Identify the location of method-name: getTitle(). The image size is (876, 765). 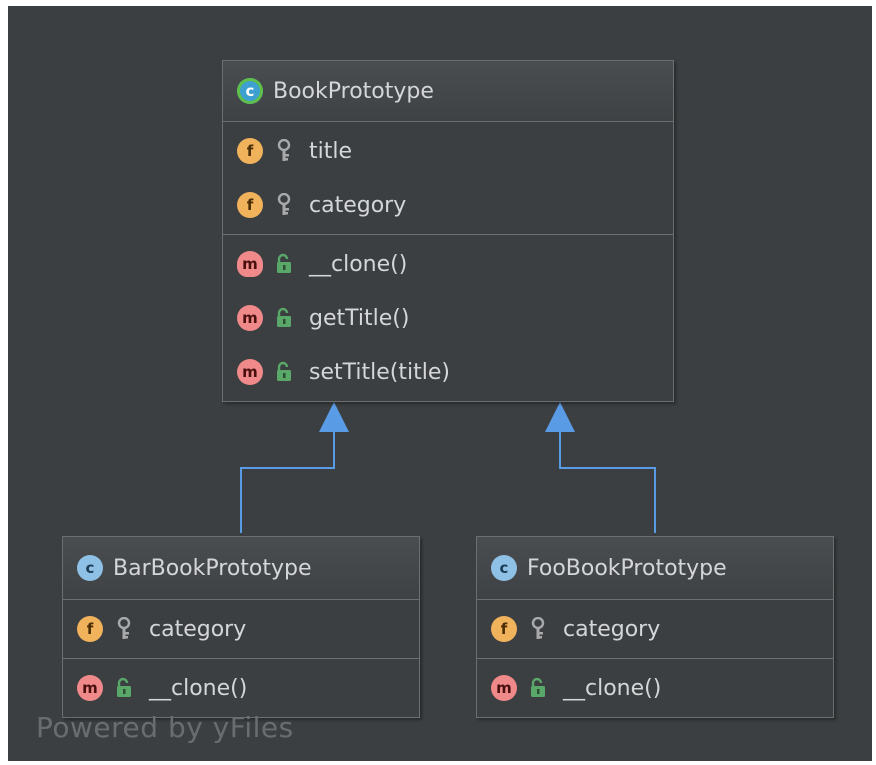
(359, 318).